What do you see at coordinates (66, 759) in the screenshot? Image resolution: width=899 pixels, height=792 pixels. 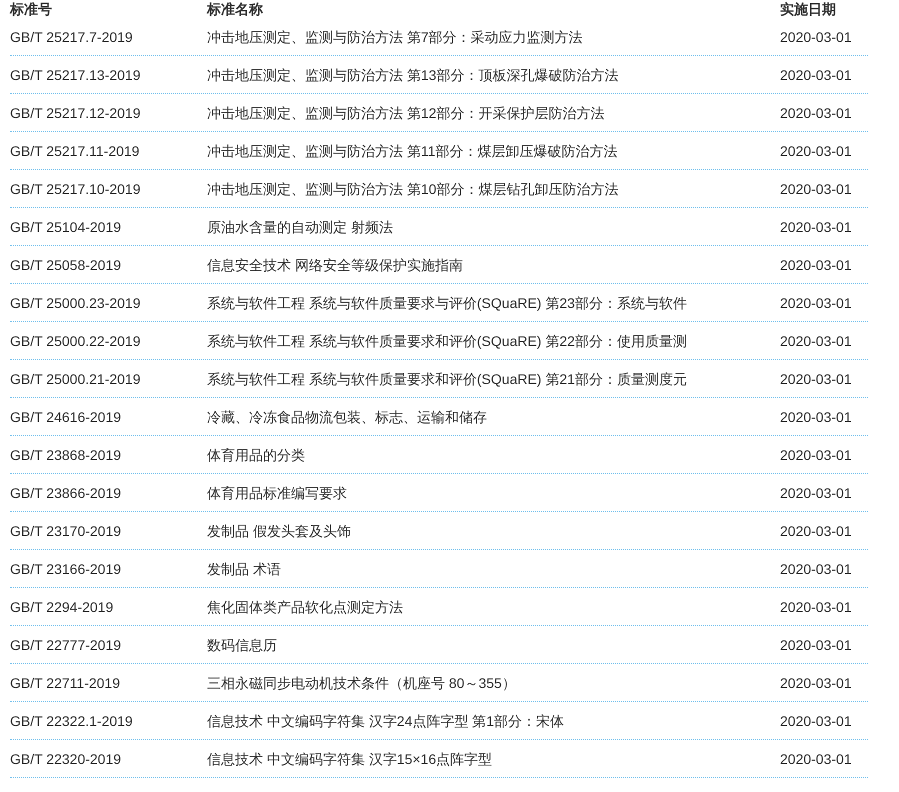 I see `table-cell-text: GB/T 22320-2019` at bounding box center [66, 759].